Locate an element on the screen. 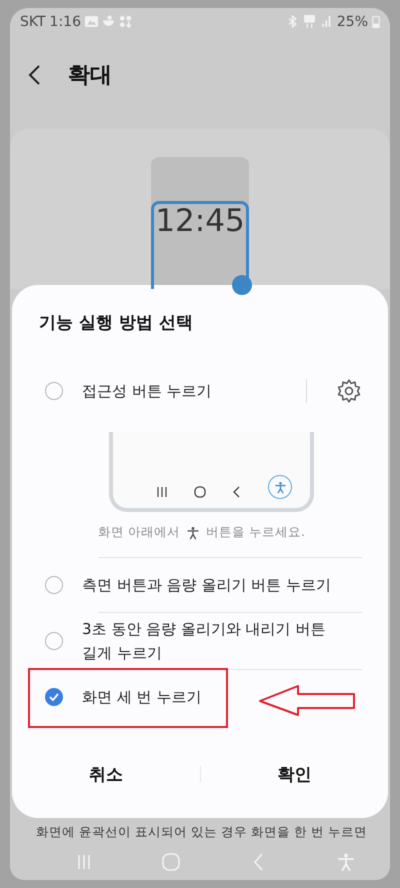 The image size is (400, 888). hint-text: 화면 아래에서 is located at coordinates (139, 533).